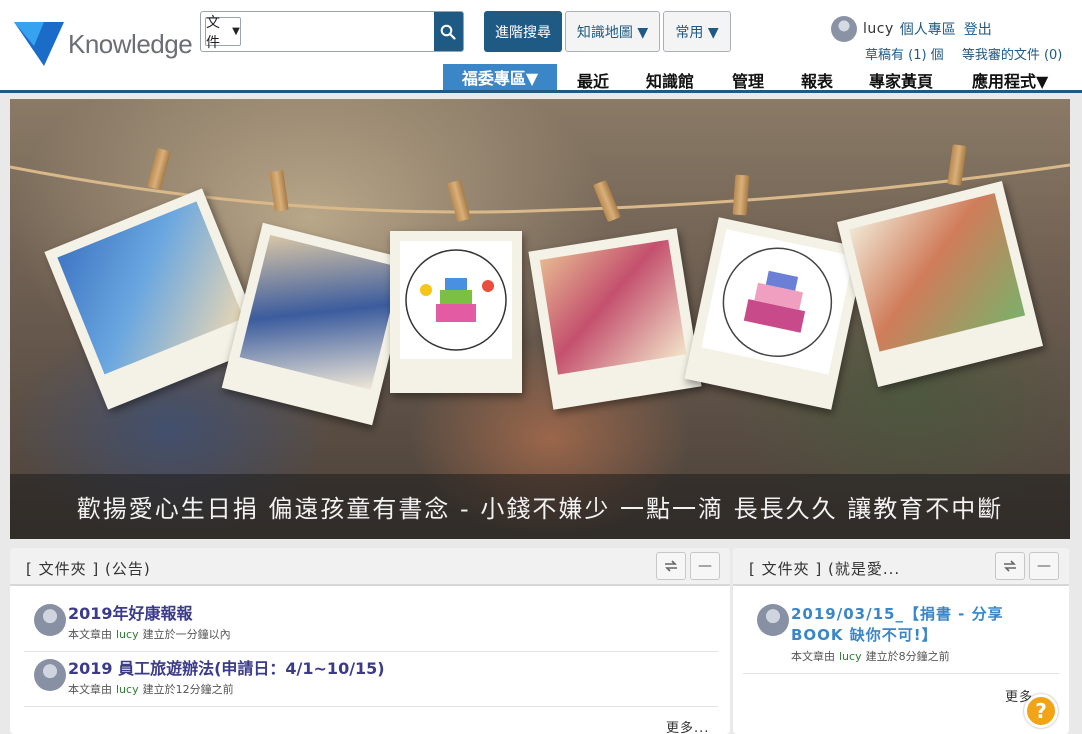 This screenshot has width=1082, height=734. I want to click on nav-item-recent: 最近, so click(593, 80).